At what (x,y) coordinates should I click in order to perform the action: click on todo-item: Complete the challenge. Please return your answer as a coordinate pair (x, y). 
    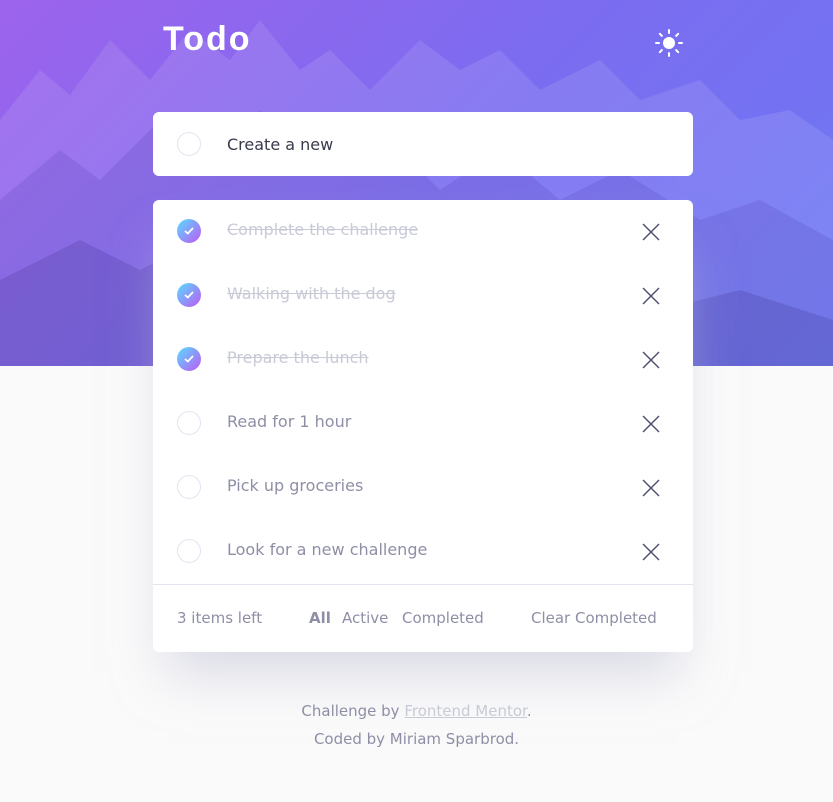
    Looking at the image, I should click on (423, 232).